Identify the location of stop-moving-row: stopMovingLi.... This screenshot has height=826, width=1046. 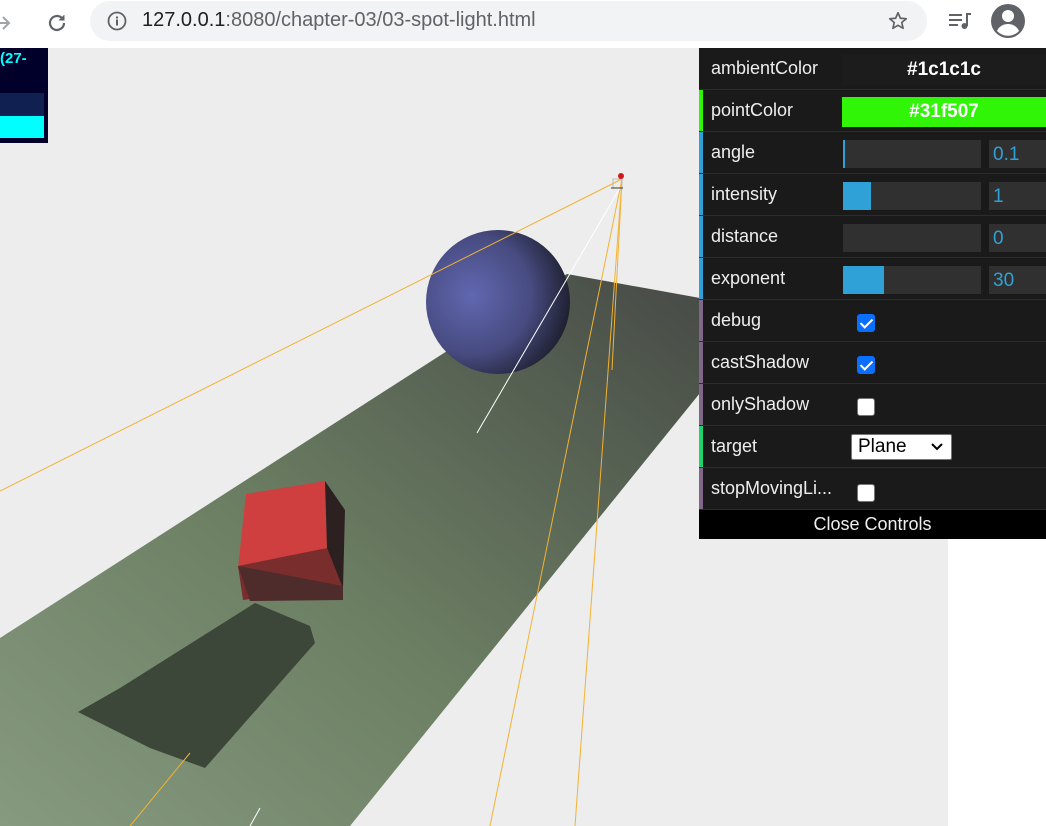
(872, 489).